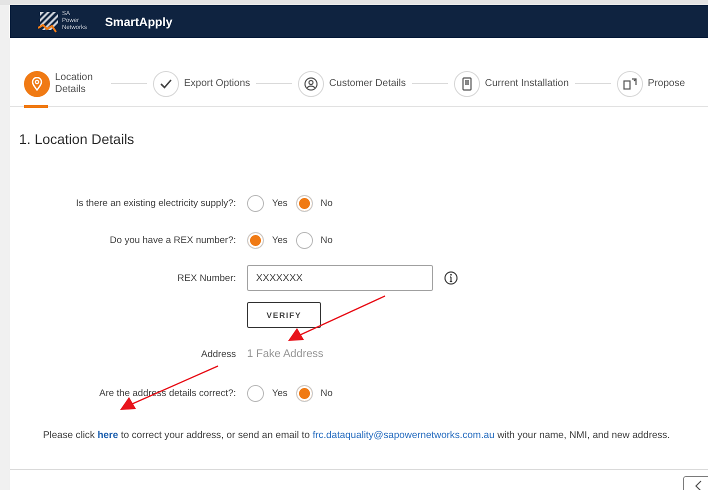  What do you see at coordinates (284, 315) in the screenshot?
I see `verify-button: VERIFY` at bounding box center [284, 315].